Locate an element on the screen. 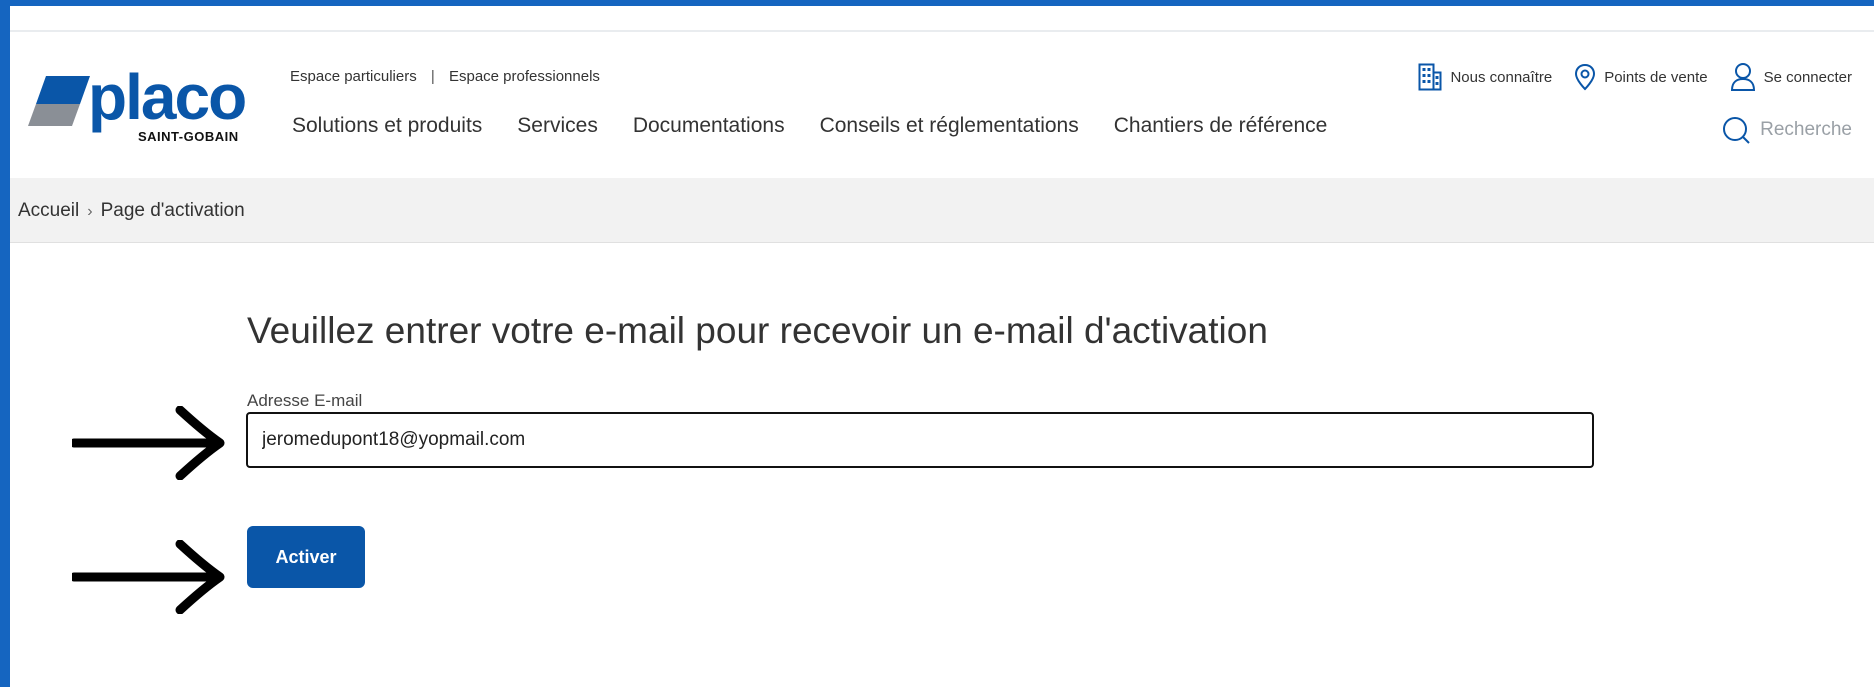 The height and width of the screenshot is (687, 1874). placo-logo: placo SAINT-GOBAIN is located at coordinates (142, 105).